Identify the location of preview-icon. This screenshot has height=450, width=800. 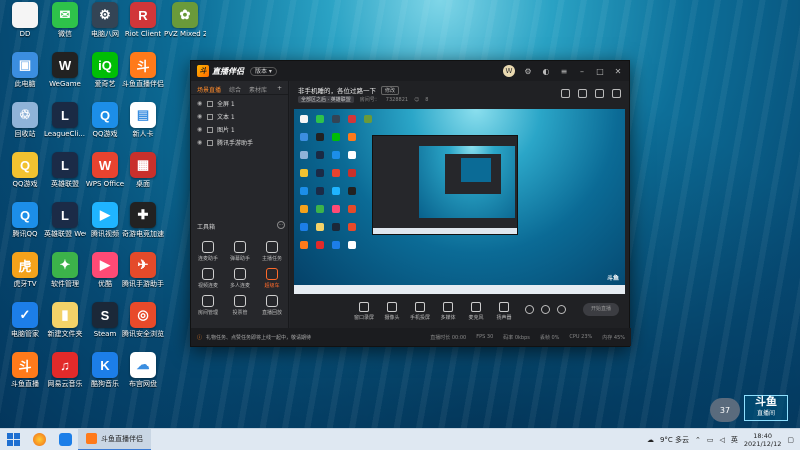
(320, 191).